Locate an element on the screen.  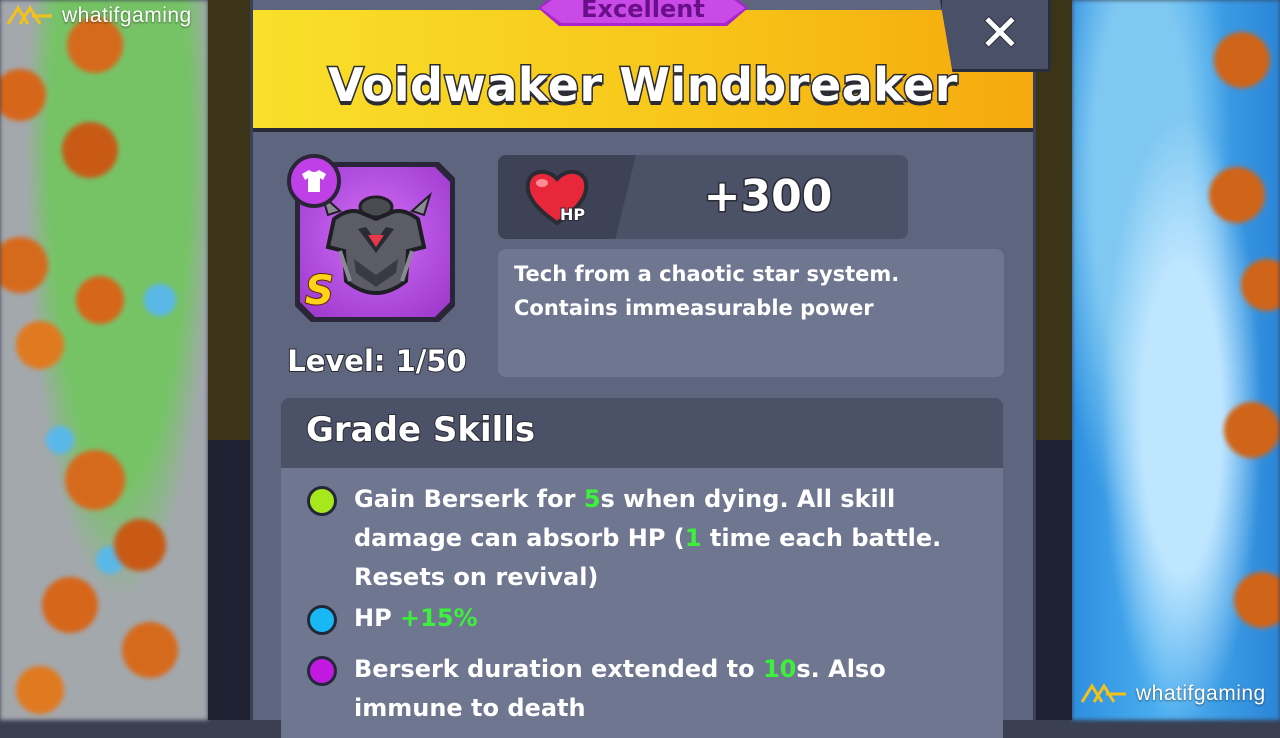
close-button: ✕ is located at coordinates (995, 36).